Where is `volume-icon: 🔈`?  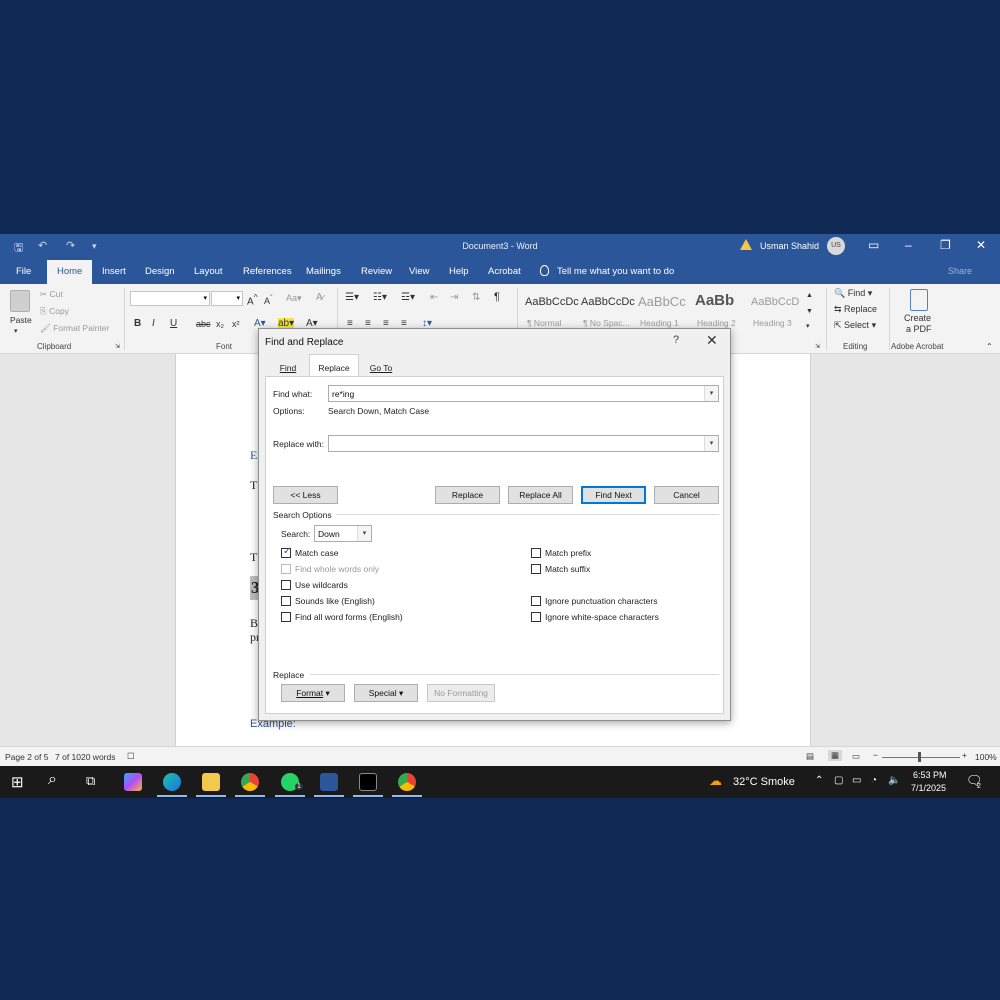
volume-icon: 🔈 is located at coordinates (894, 780).